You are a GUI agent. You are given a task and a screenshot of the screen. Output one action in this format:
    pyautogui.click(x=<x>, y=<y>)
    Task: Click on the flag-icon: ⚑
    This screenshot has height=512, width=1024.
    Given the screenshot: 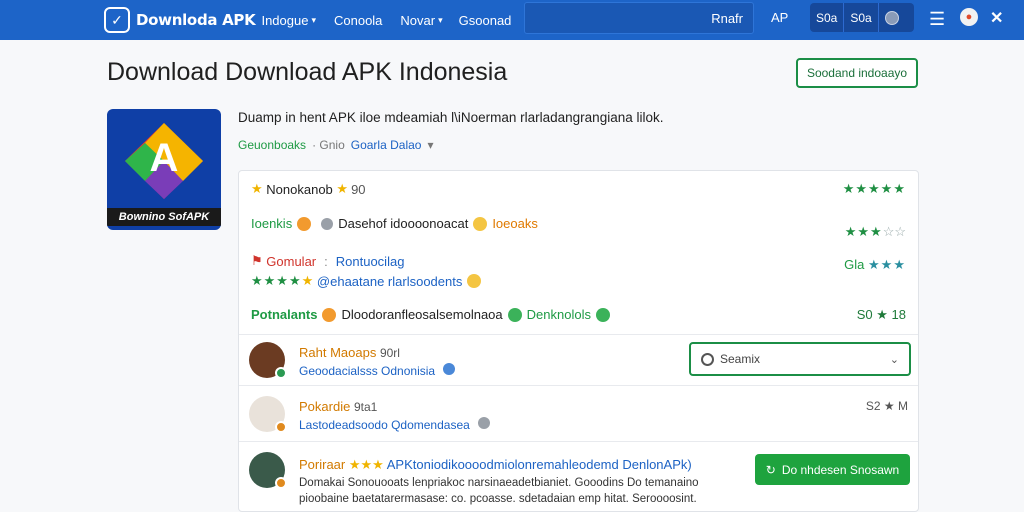 What is the action you would take?
    pyautogui.click(x=257, y=260)
    